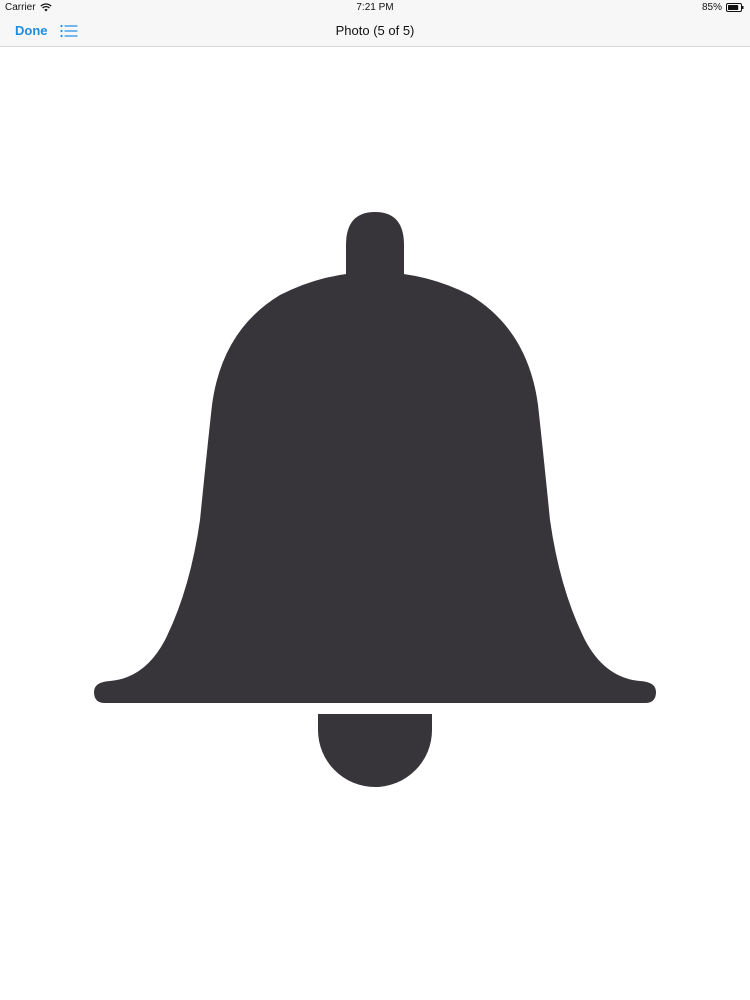 The image size is (750, 1000). Describe the element at coordinates (375, 246) in the screenshot. I see `bell-knob` at that location.